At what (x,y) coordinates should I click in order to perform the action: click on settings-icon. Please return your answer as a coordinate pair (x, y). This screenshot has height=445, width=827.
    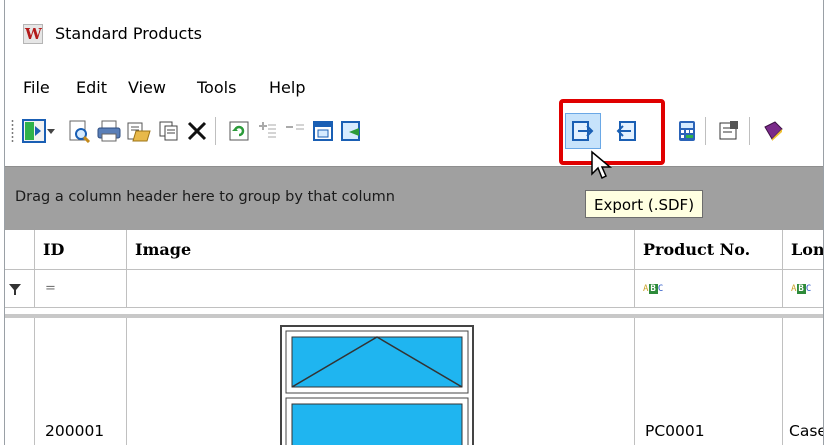
    Looking at the image, I should click on (729, 131).